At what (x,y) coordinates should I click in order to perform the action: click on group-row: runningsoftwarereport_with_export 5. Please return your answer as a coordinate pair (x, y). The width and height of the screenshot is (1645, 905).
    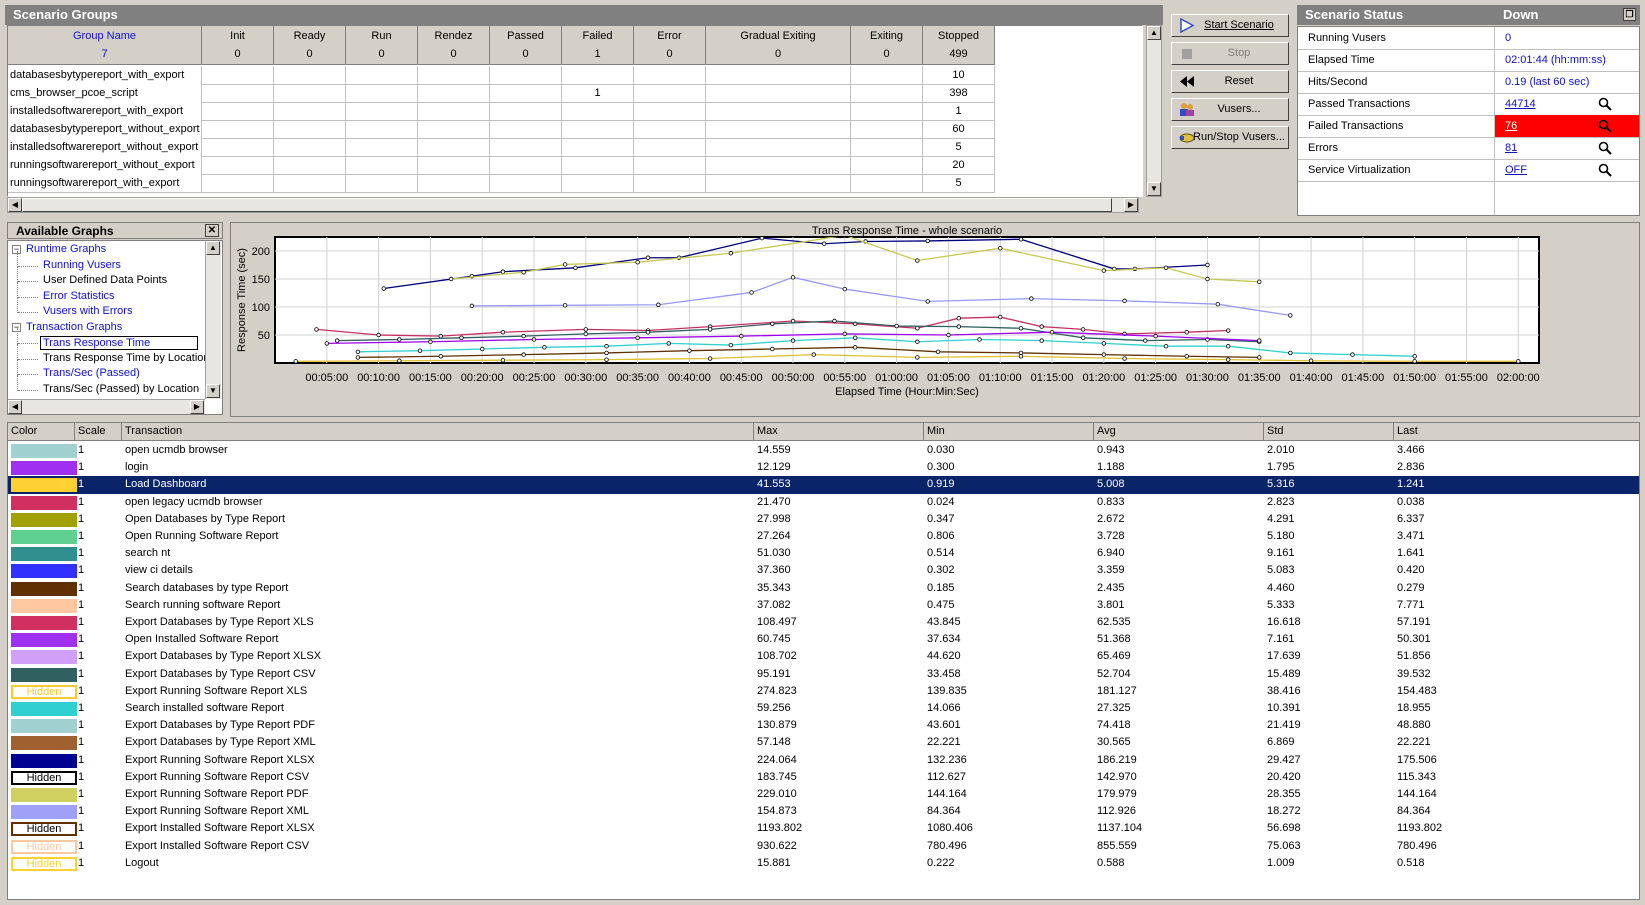
    Looking at the image, I should click on (528, 183).